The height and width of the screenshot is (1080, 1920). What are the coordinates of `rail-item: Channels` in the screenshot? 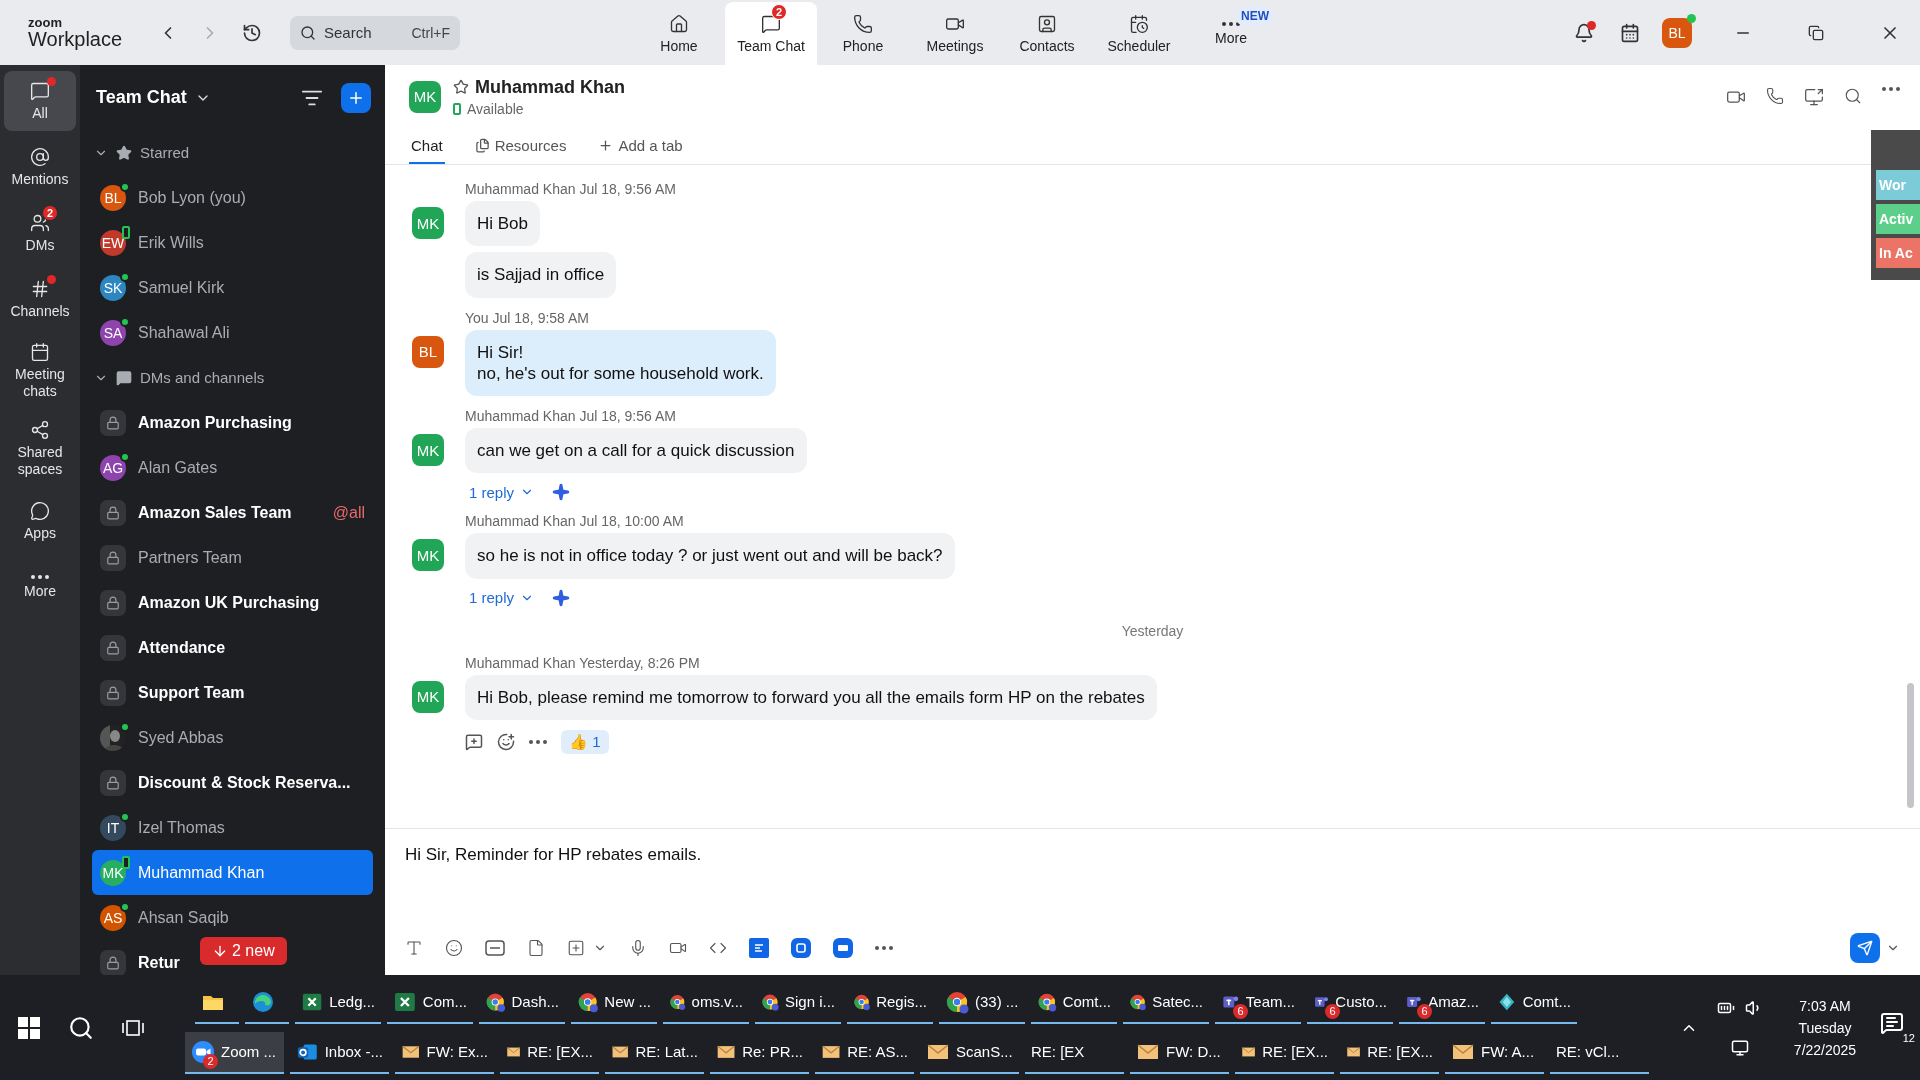 It's located at (40, 299).